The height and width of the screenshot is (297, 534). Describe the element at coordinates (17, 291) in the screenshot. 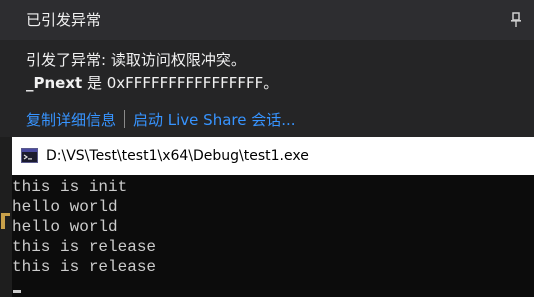

I see `console-cursor` at that location.